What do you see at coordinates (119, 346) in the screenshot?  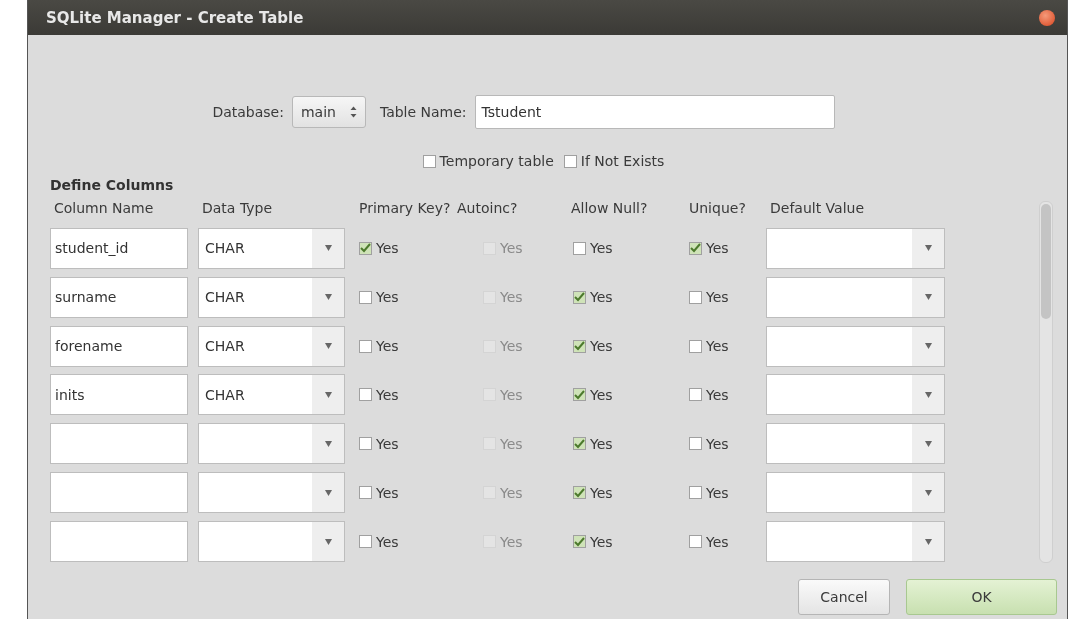 I see `column-name-field: forename` at bounding box center [119, 346].